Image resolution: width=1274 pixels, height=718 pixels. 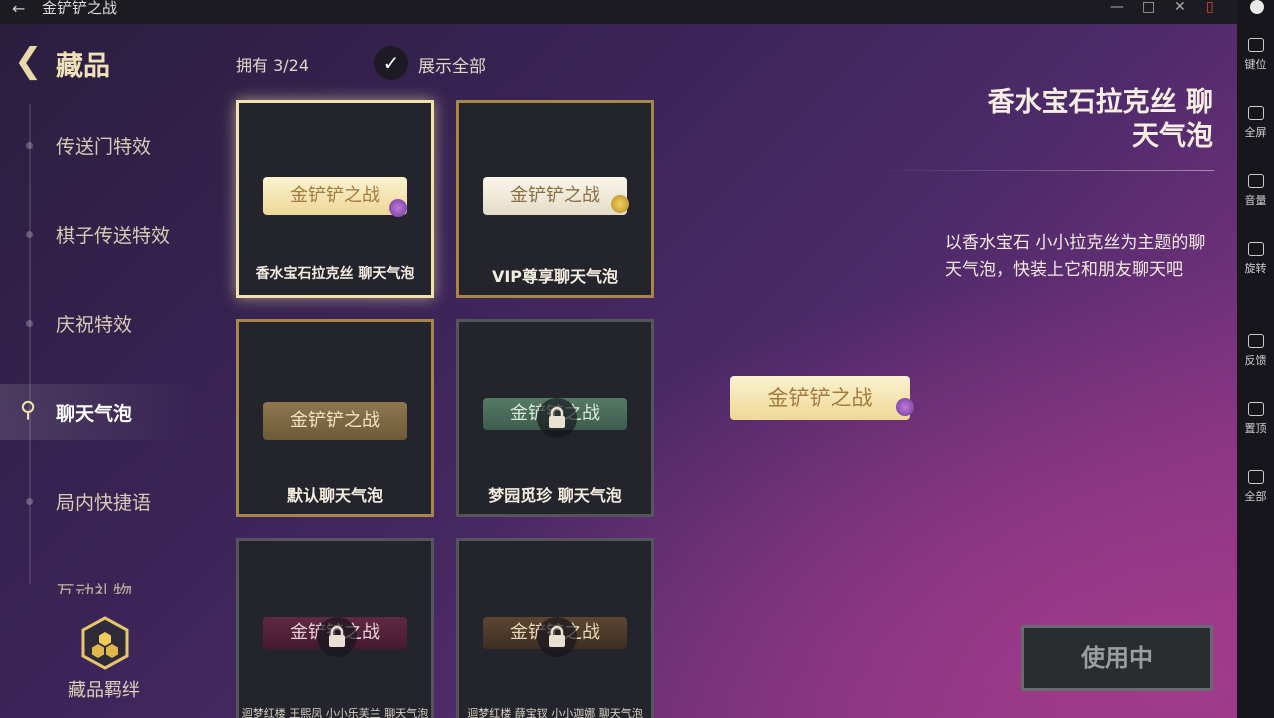 I want to click on emu-rotate-button: 旋转, so click(x=1255, y=259).